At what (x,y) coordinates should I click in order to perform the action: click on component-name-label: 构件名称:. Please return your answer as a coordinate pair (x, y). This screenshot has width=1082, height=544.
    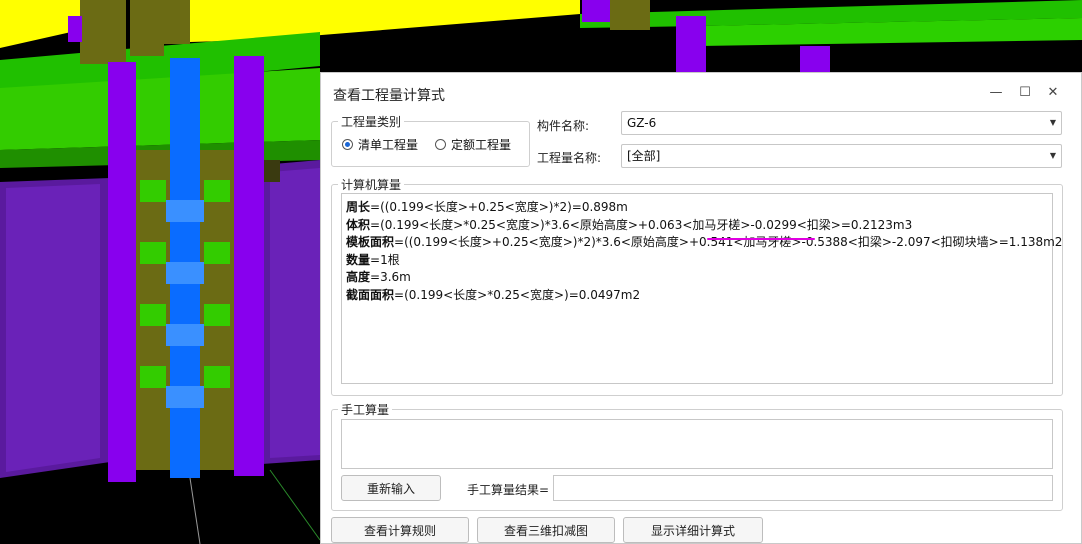
    Looking at the image, I should click on (563, 126).